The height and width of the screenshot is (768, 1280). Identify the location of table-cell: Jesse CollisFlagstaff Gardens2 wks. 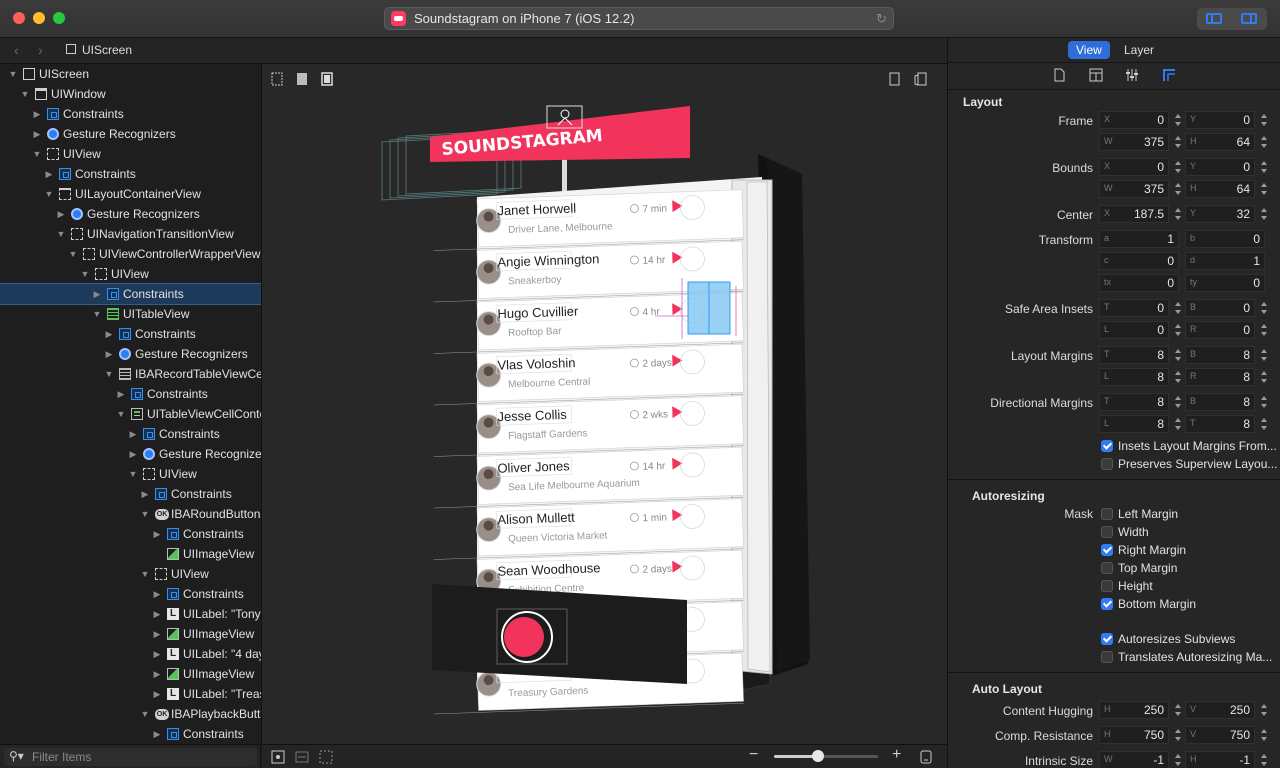
(588, 426).